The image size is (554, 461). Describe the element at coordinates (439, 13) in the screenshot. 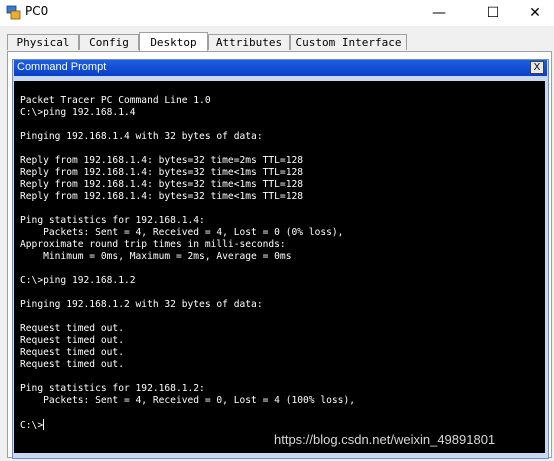

I see `minimize-button: —` at that location.